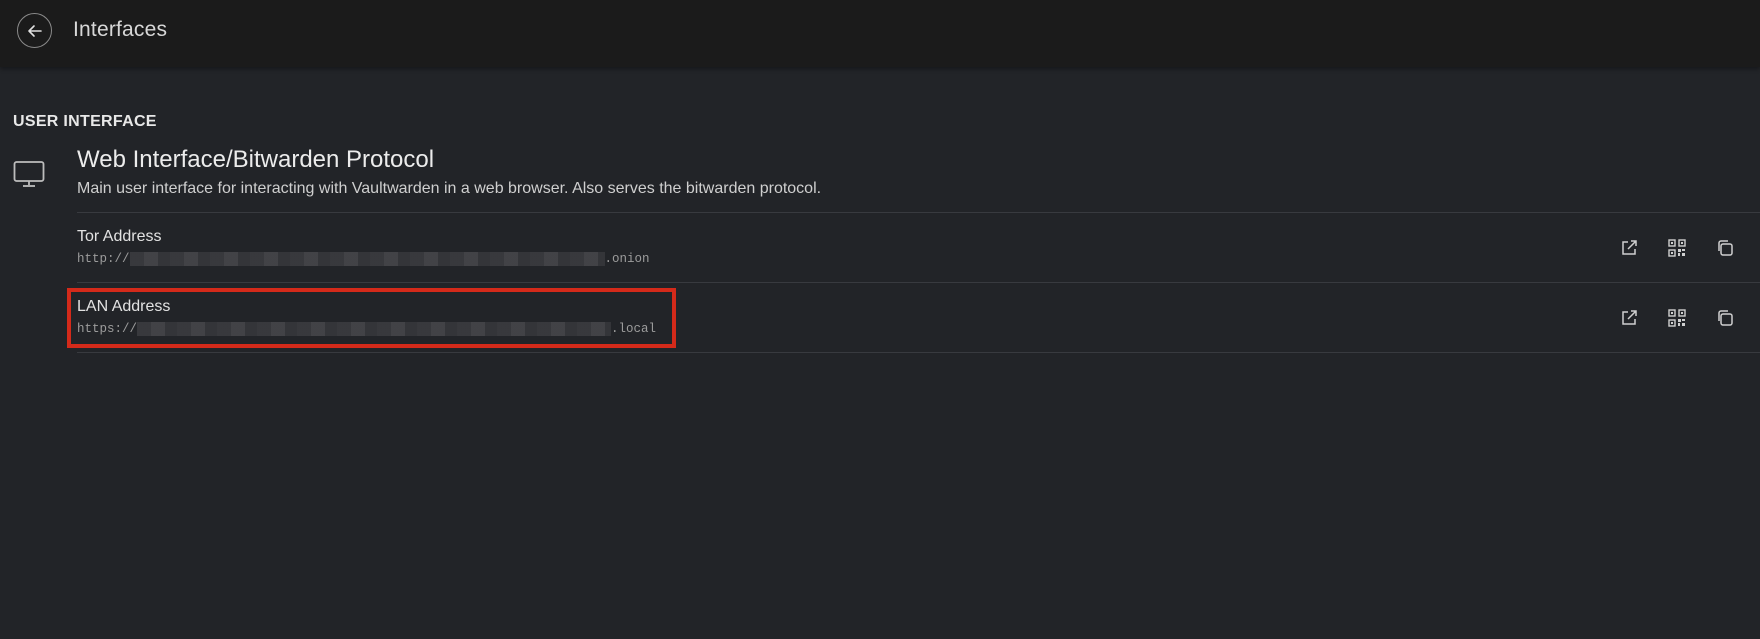 The width and height of the screenshot is (1760, 639). Describe the element at coordinates (119, 236) in the screenshot. I see `address-label: Tor Address` at that location.